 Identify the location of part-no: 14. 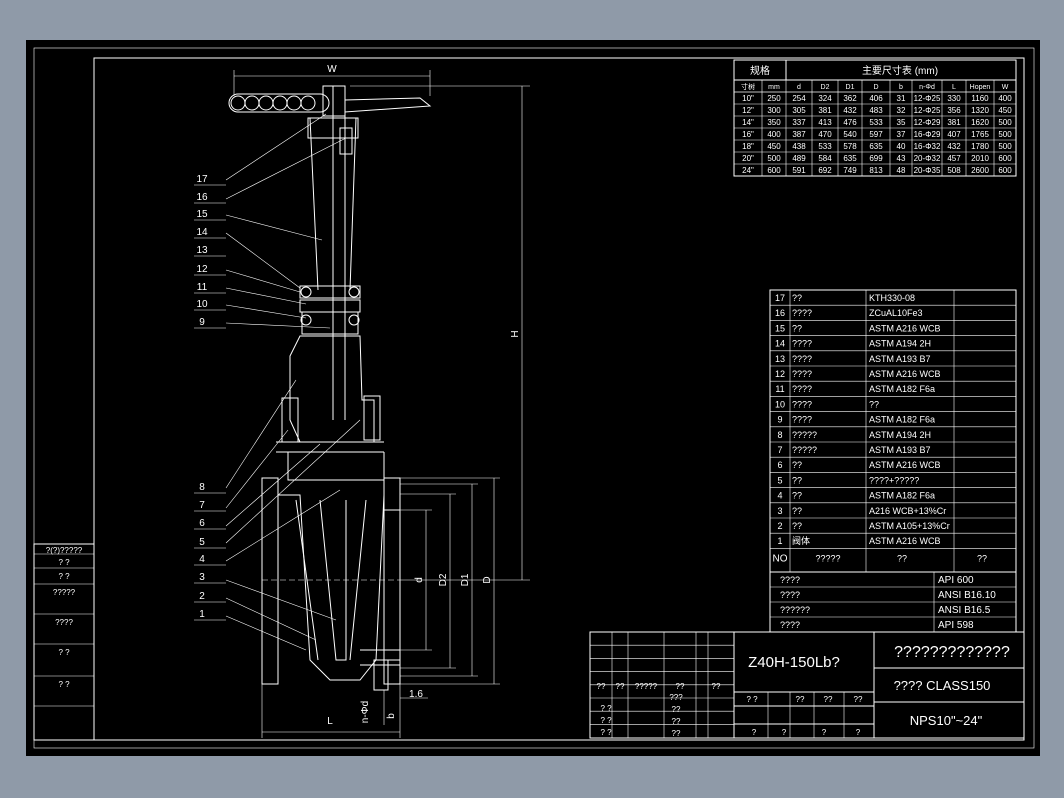
(780, 344).